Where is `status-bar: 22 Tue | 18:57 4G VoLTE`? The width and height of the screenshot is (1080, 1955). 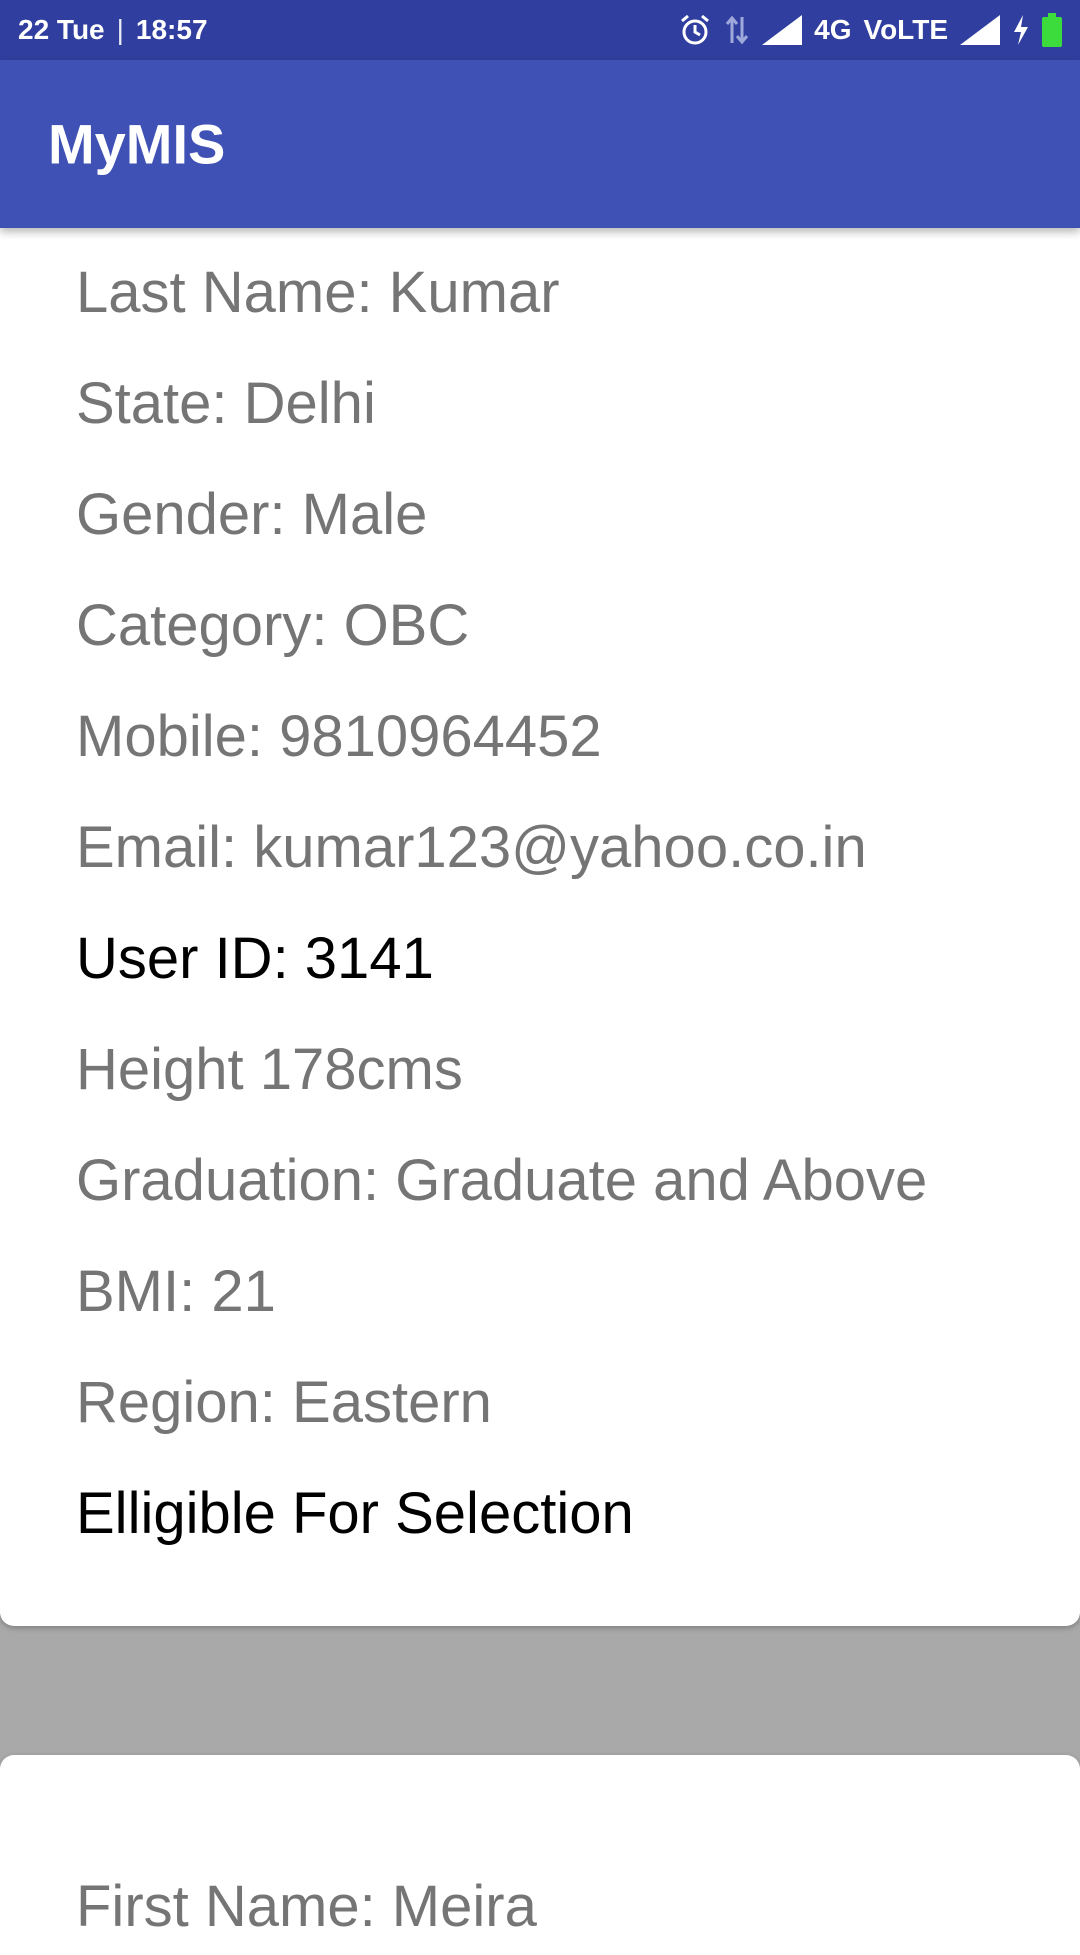 status-bar: 22 Tue | 18:57 4G VoLTE is located at coordinates (540, 30).